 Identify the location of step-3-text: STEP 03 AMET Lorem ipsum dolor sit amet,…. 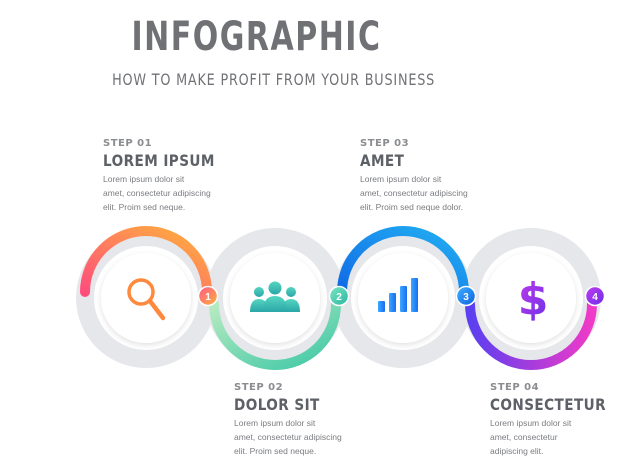
(414, 176).